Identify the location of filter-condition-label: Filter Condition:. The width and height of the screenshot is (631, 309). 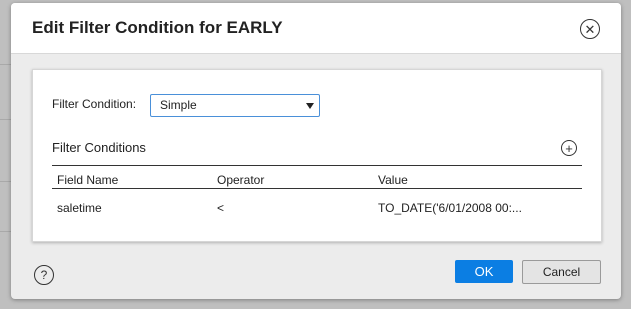
(94, 104).